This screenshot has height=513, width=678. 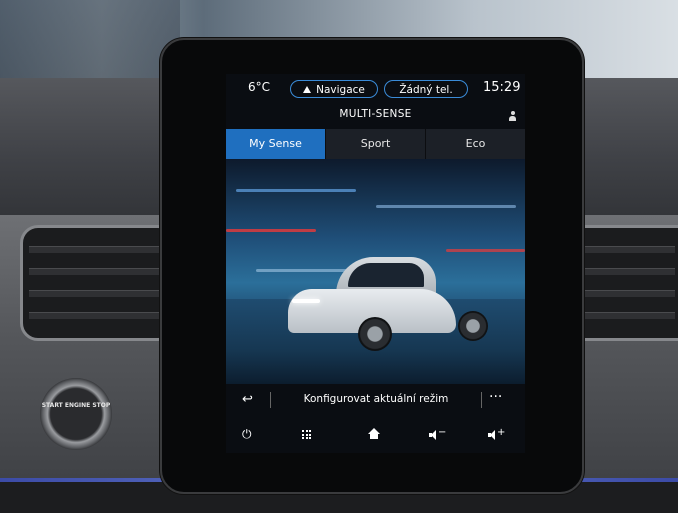 I want to click on bottom-nav-bar: ⏻ − +, so click(x=375, y=435).